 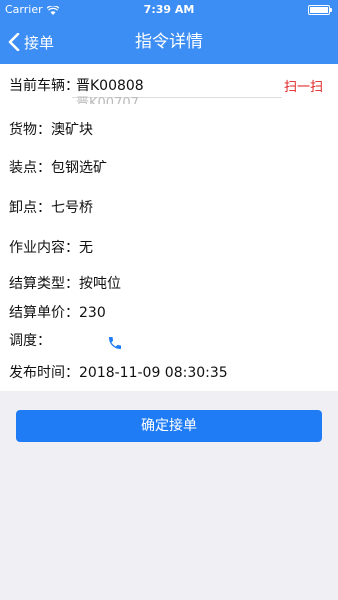 I want to click on nav-bar: 接单 指令详情, so click(x=169, y=42).